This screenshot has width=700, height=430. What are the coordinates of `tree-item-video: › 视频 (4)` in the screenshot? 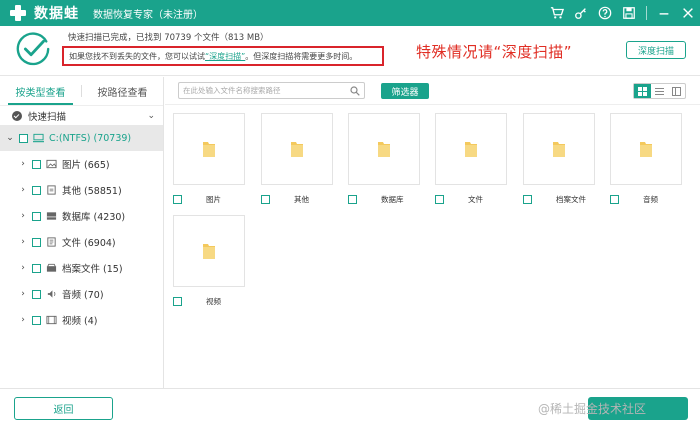 It's located at (81, 320).